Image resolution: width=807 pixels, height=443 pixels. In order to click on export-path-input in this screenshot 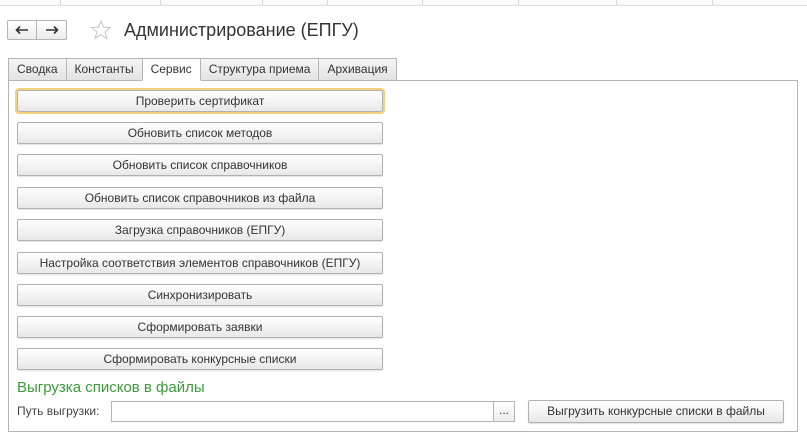, I will do `click(302, 411)`.